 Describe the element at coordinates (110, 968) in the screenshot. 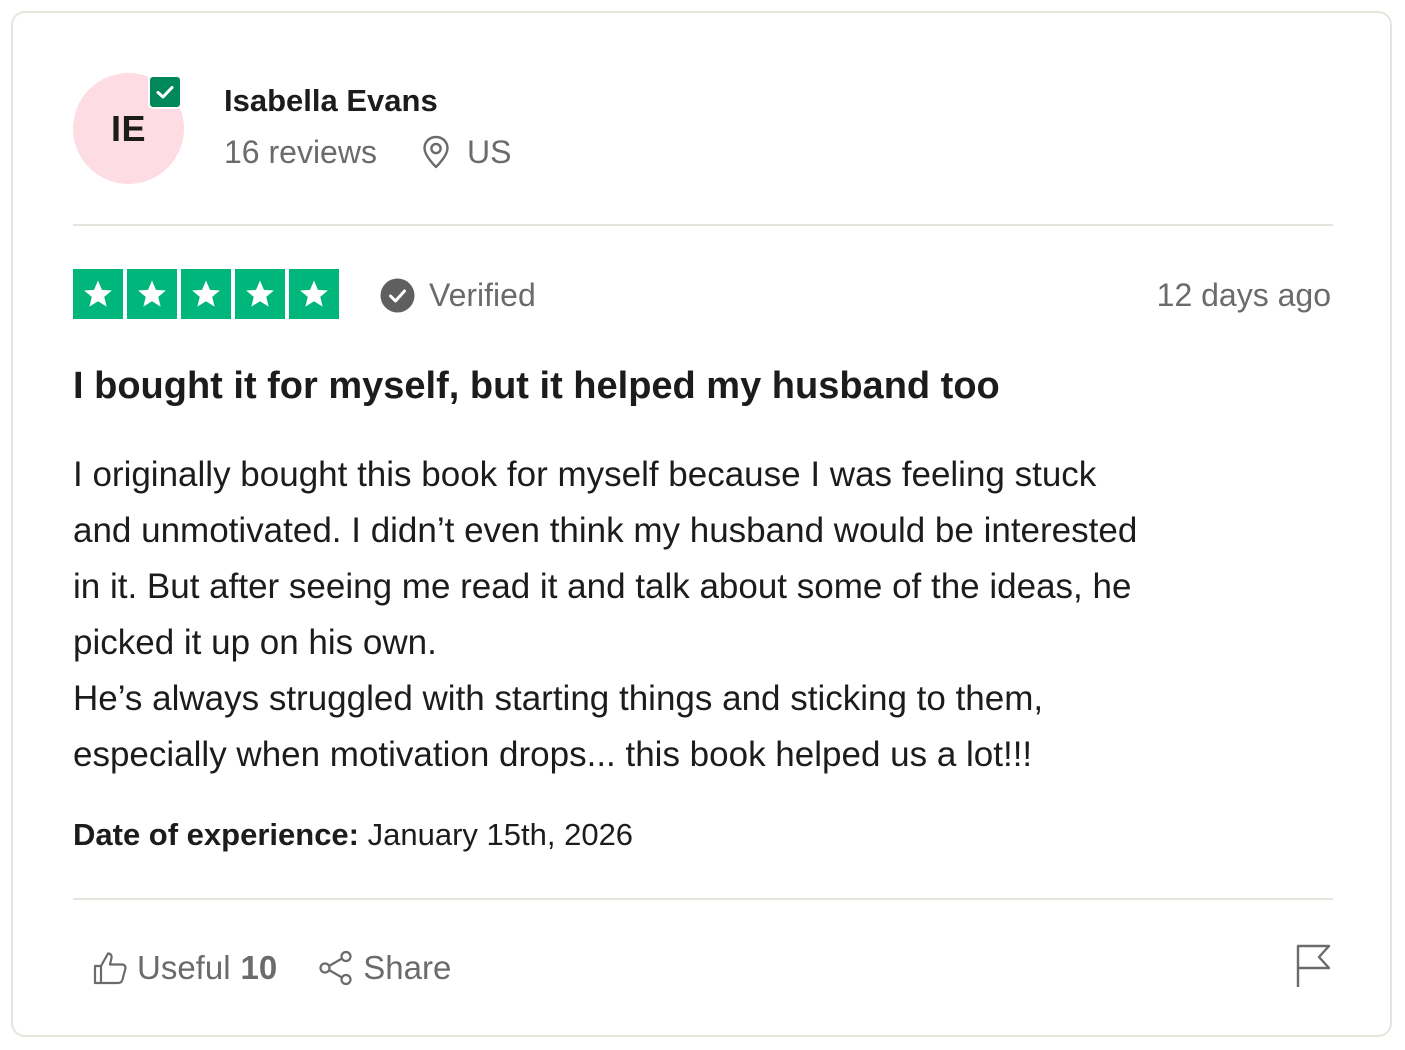

I see `thumbs-up-icon` at that location.